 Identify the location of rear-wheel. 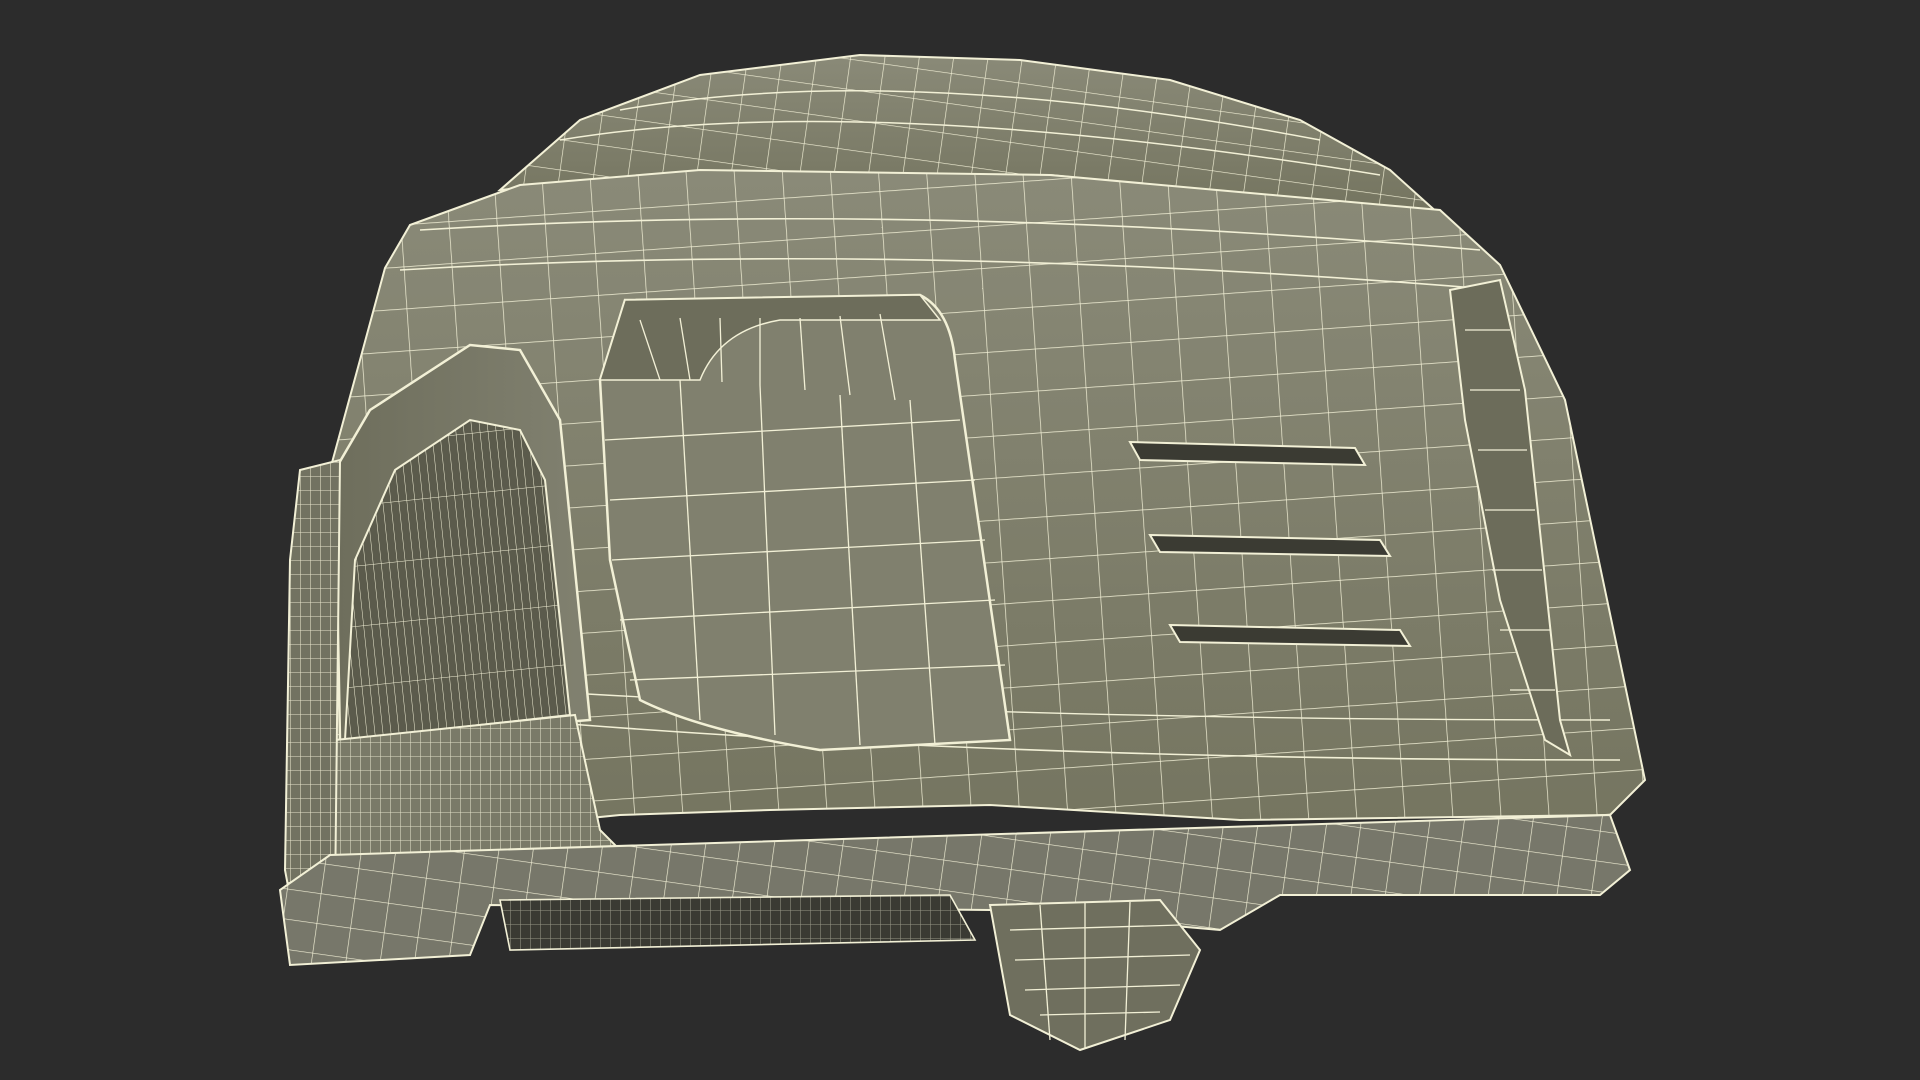
(1095, 975).